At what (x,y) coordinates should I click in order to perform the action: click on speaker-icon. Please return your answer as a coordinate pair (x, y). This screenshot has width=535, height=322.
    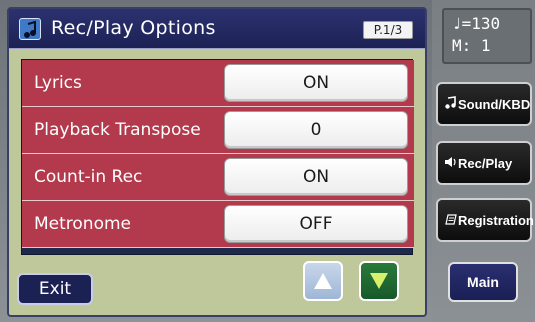
    Looking at the image, I should click on (451, 163).